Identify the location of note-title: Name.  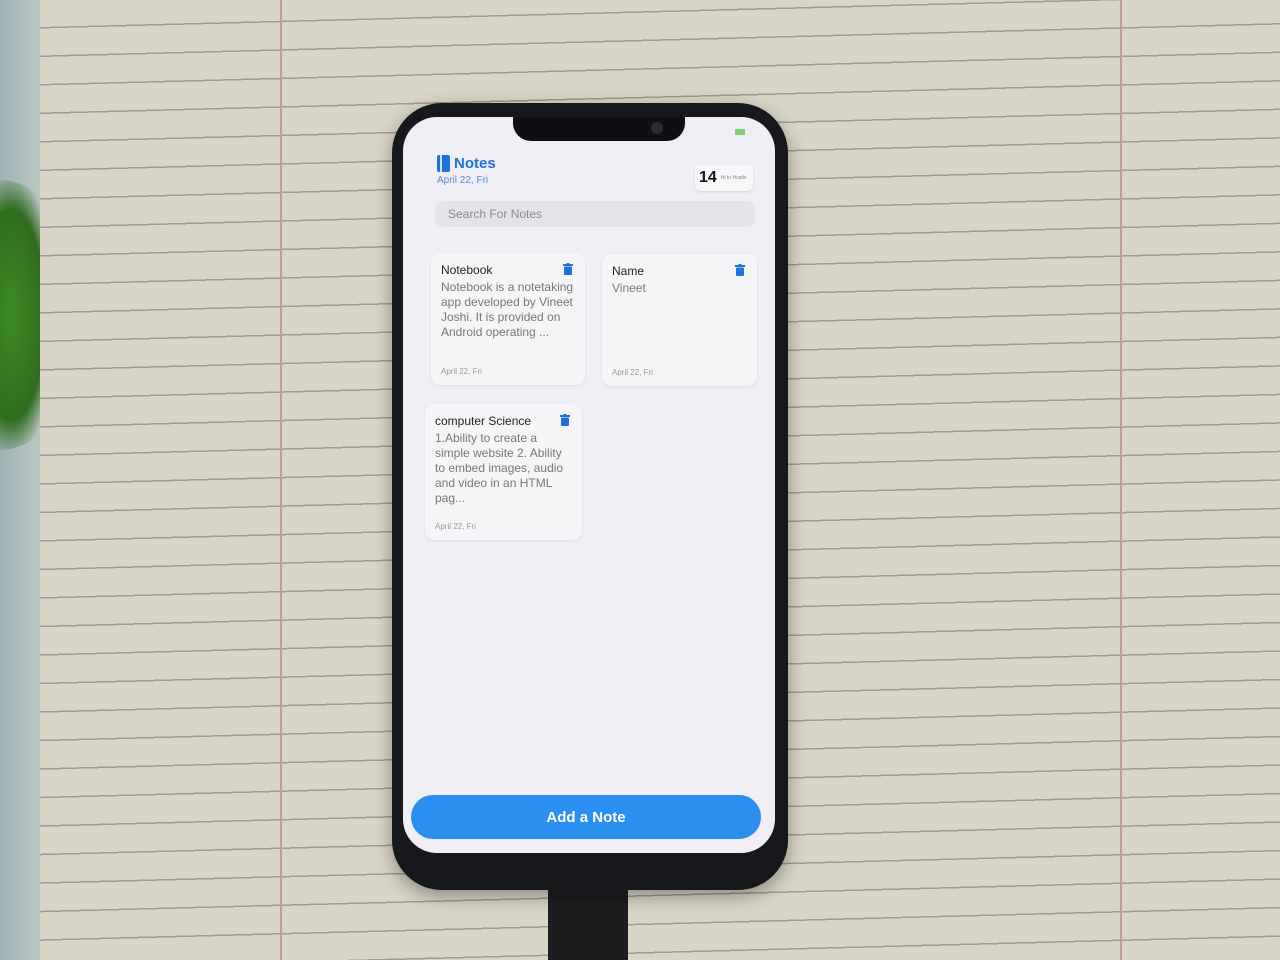
(628, 271).